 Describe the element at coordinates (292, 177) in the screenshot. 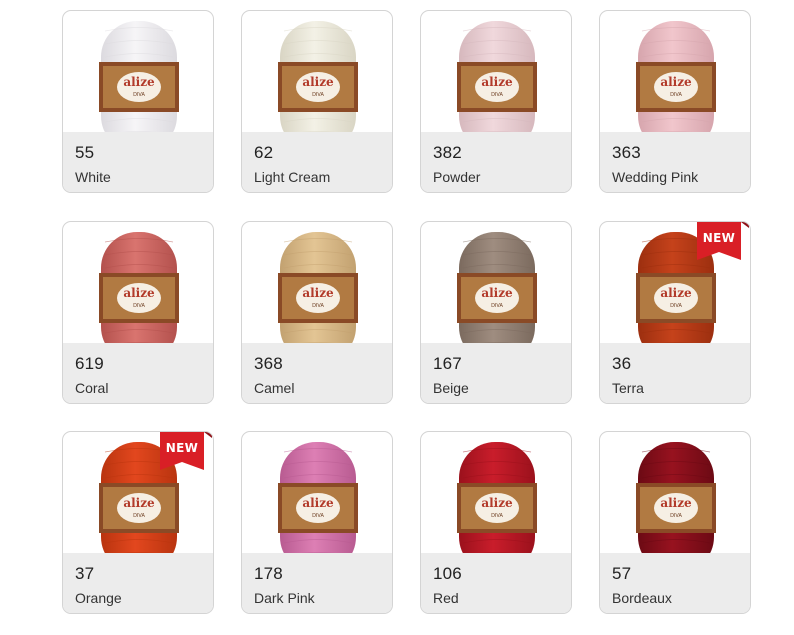

I see `color-name: Light Cream` at that location.